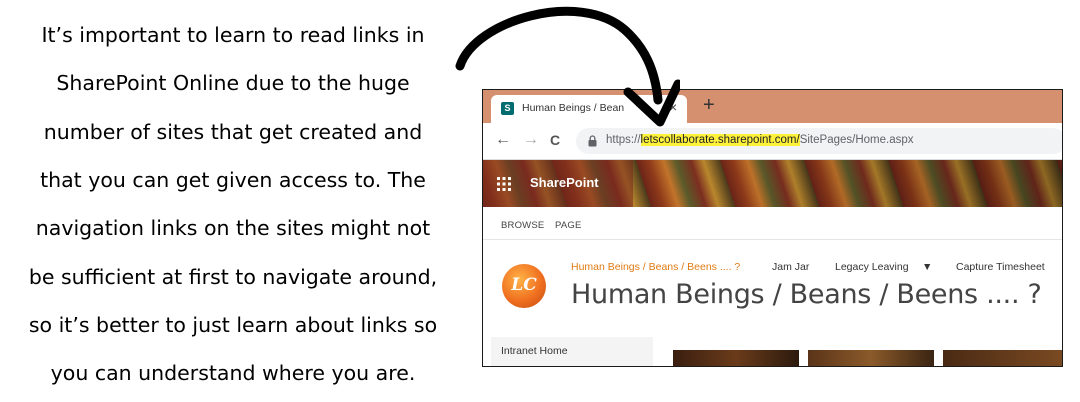  I want to click on explanation-line: you can understand where you are., so click(233, 373).